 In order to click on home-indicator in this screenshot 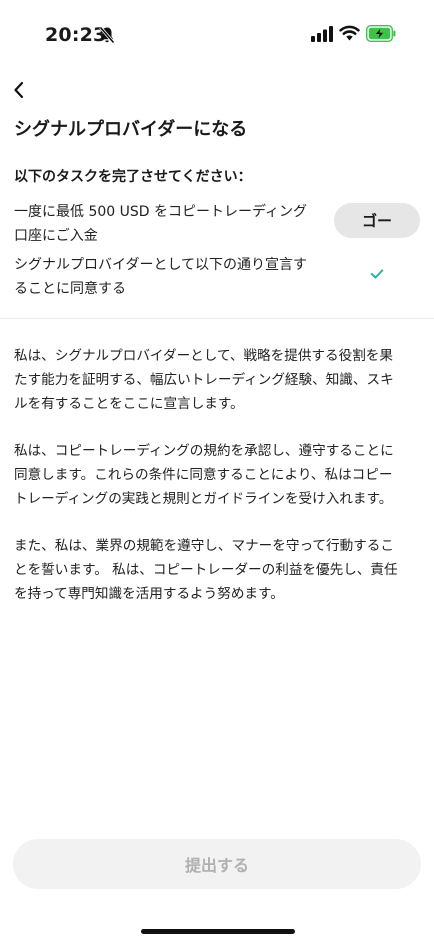, I will do `click(218, 931)`.